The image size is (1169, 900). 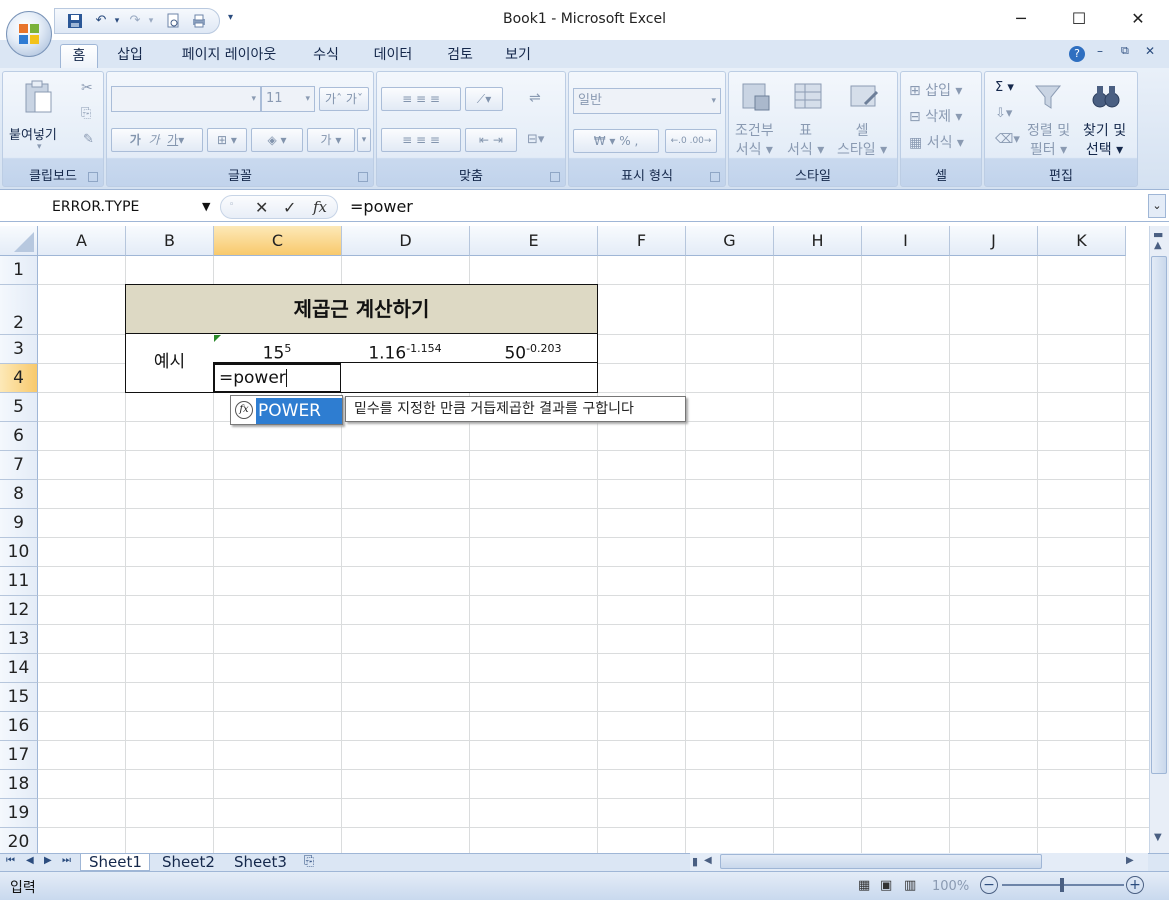 I want to click on clipboard-launcher-icon, so click(x=93, y=177).